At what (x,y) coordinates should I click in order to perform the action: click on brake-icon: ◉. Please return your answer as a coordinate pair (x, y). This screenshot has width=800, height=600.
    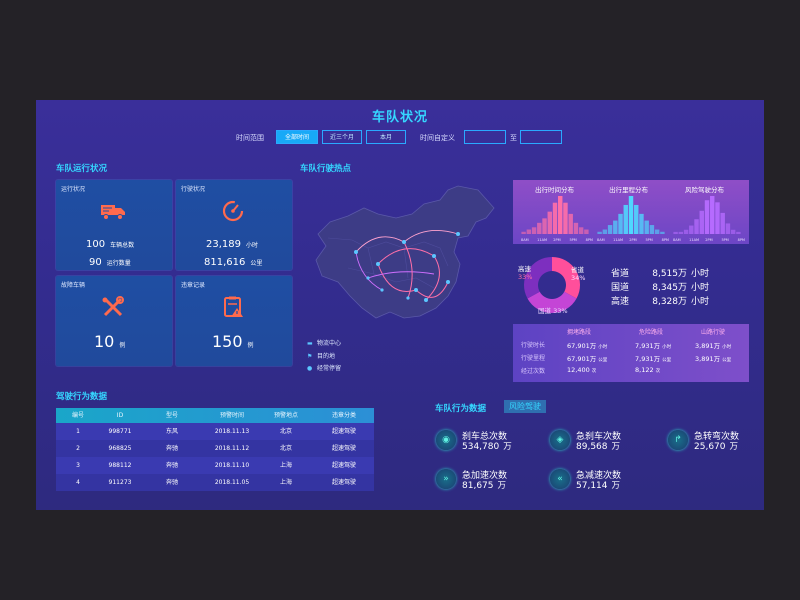
    Looking at the image, I should click on (446, 440).